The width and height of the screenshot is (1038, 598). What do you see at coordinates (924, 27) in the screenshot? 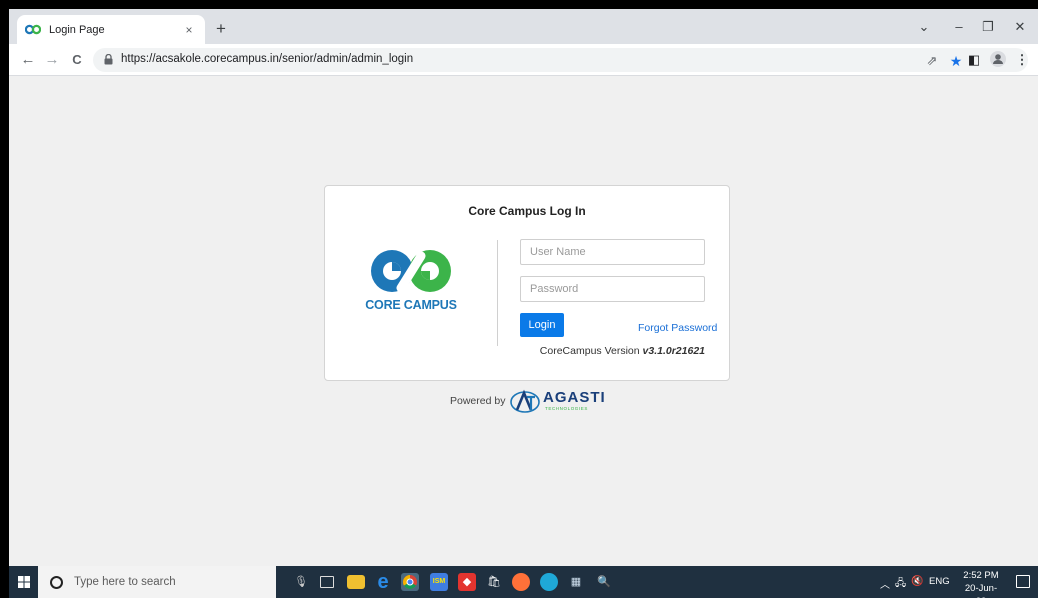
I see `tab-search-dropdown-icon: ⌄` at bounding box center [924, 27].